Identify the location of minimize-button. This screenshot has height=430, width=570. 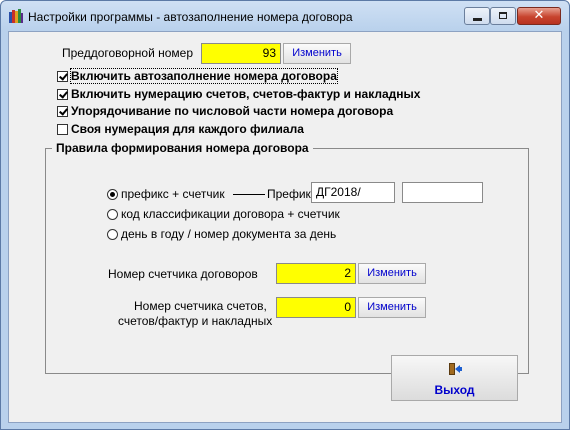
(477, 16).